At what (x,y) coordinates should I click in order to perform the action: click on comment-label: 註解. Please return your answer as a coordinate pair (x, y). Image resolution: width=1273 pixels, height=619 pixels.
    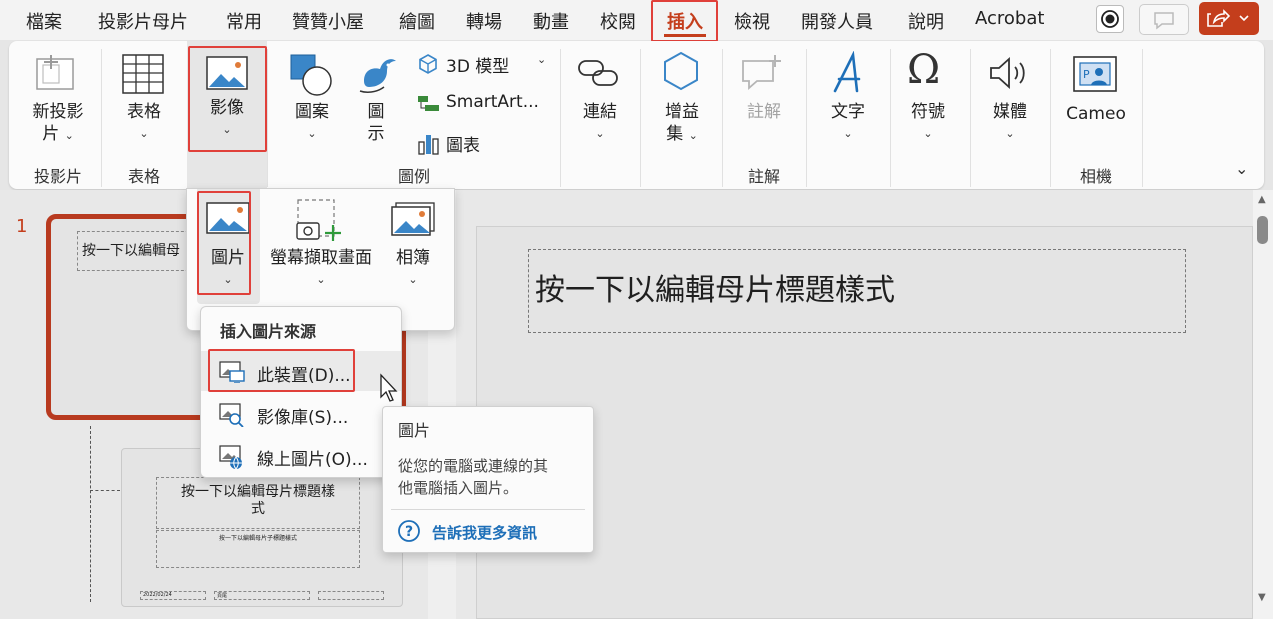
    Looking at the image, I should click on (764, 112).